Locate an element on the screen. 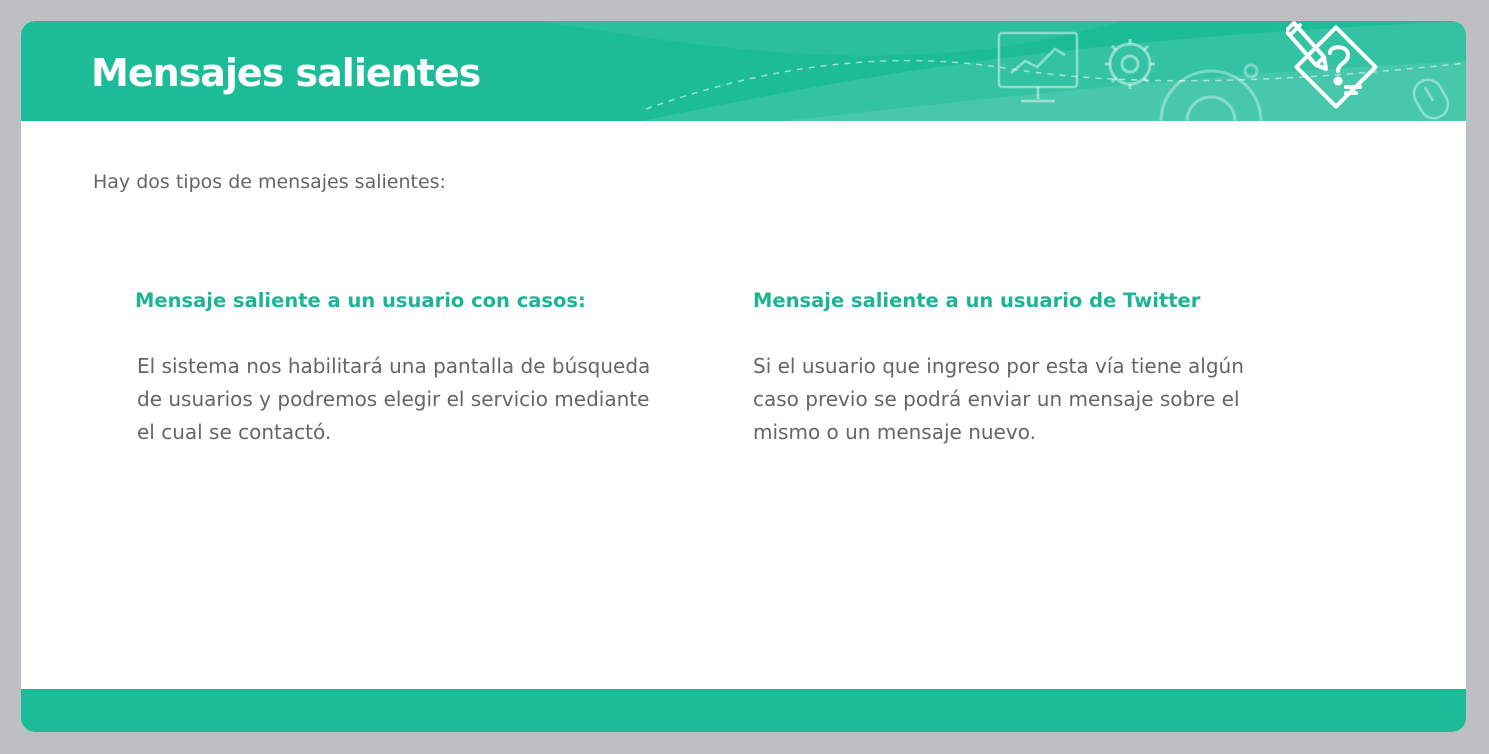 Image resolution: width=1489 pixels, height=754 pixels. section-heading: Mensaje saliente a un usuario con casos: is located at coordinates (360, 300).